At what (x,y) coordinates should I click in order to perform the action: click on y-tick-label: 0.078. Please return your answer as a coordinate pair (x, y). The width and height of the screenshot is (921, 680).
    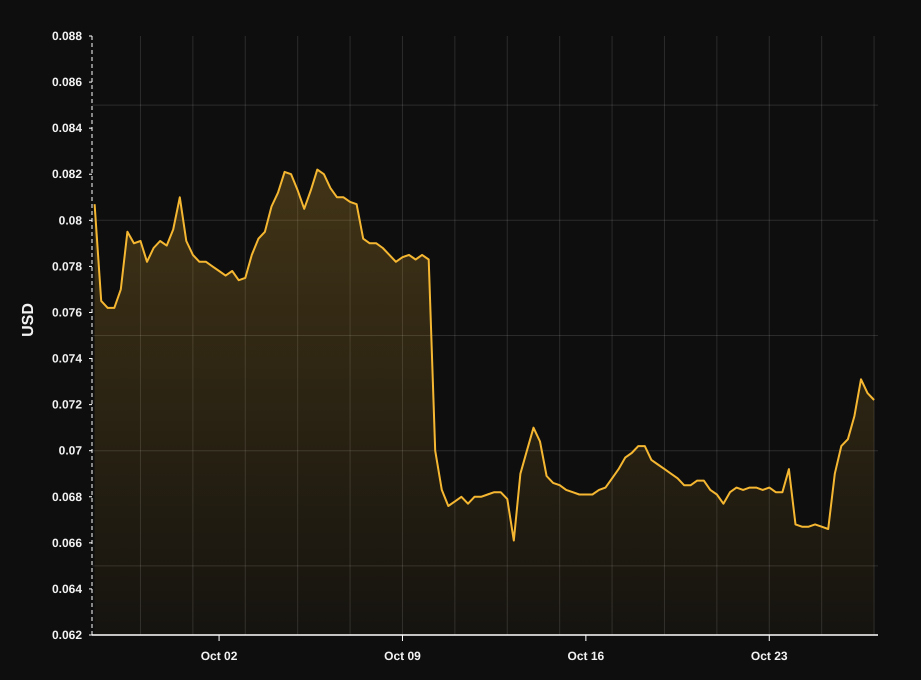
    Looking at the image, I should click on (67, 266).